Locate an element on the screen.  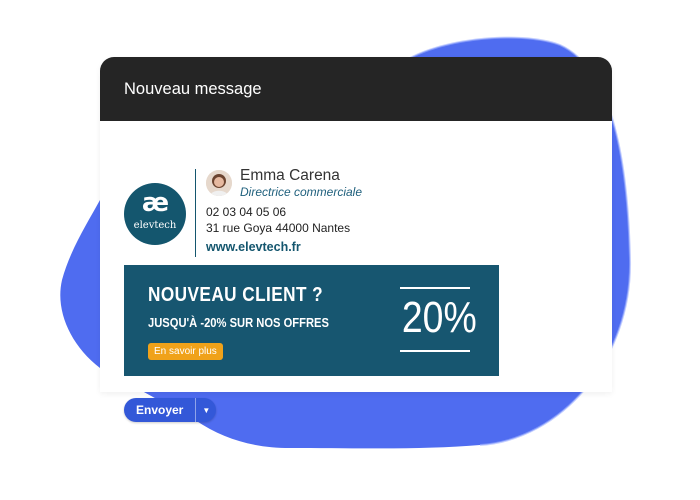
discount-percent: 20% is located at coordinates (439, 317).